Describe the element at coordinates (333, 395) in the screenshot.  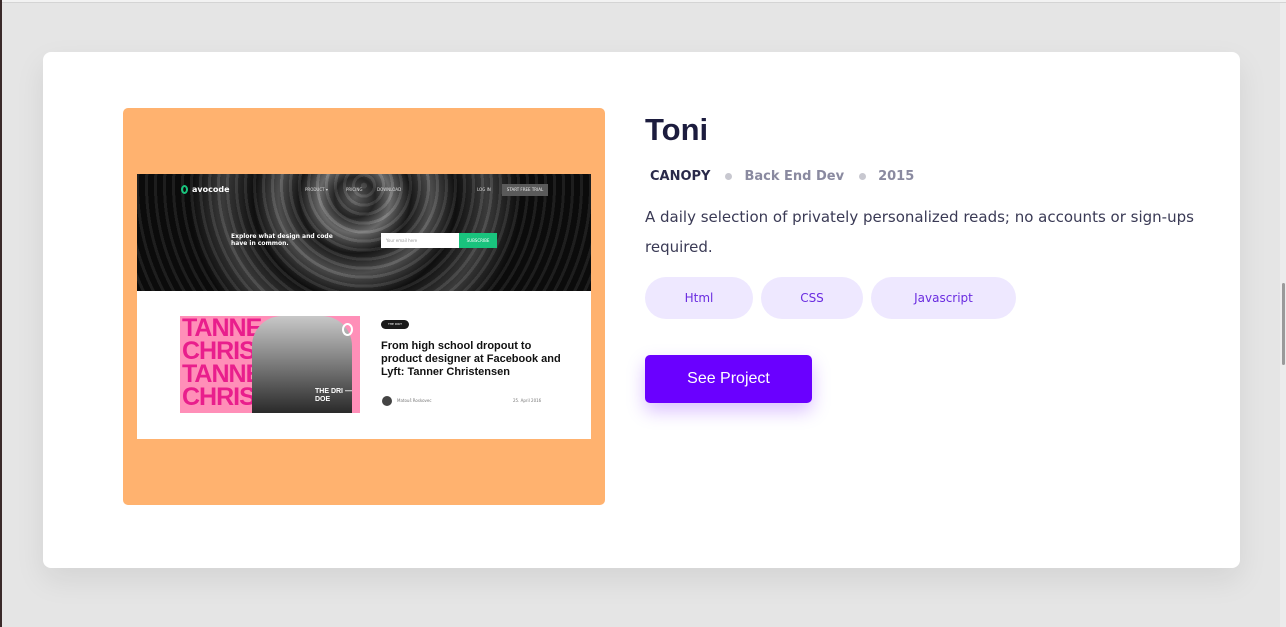
I see `feature-tag: THE DRI — DOE` at that location.